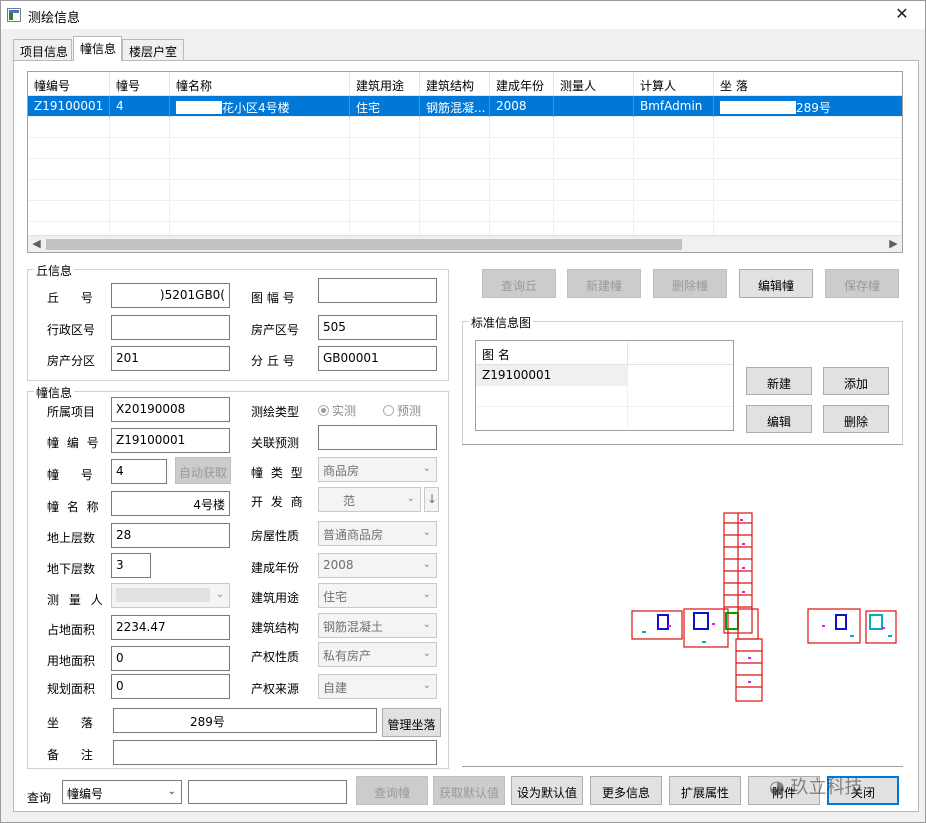  I want to click on house-nature-select: 普通商品房 ⌄, so click(377, 533).